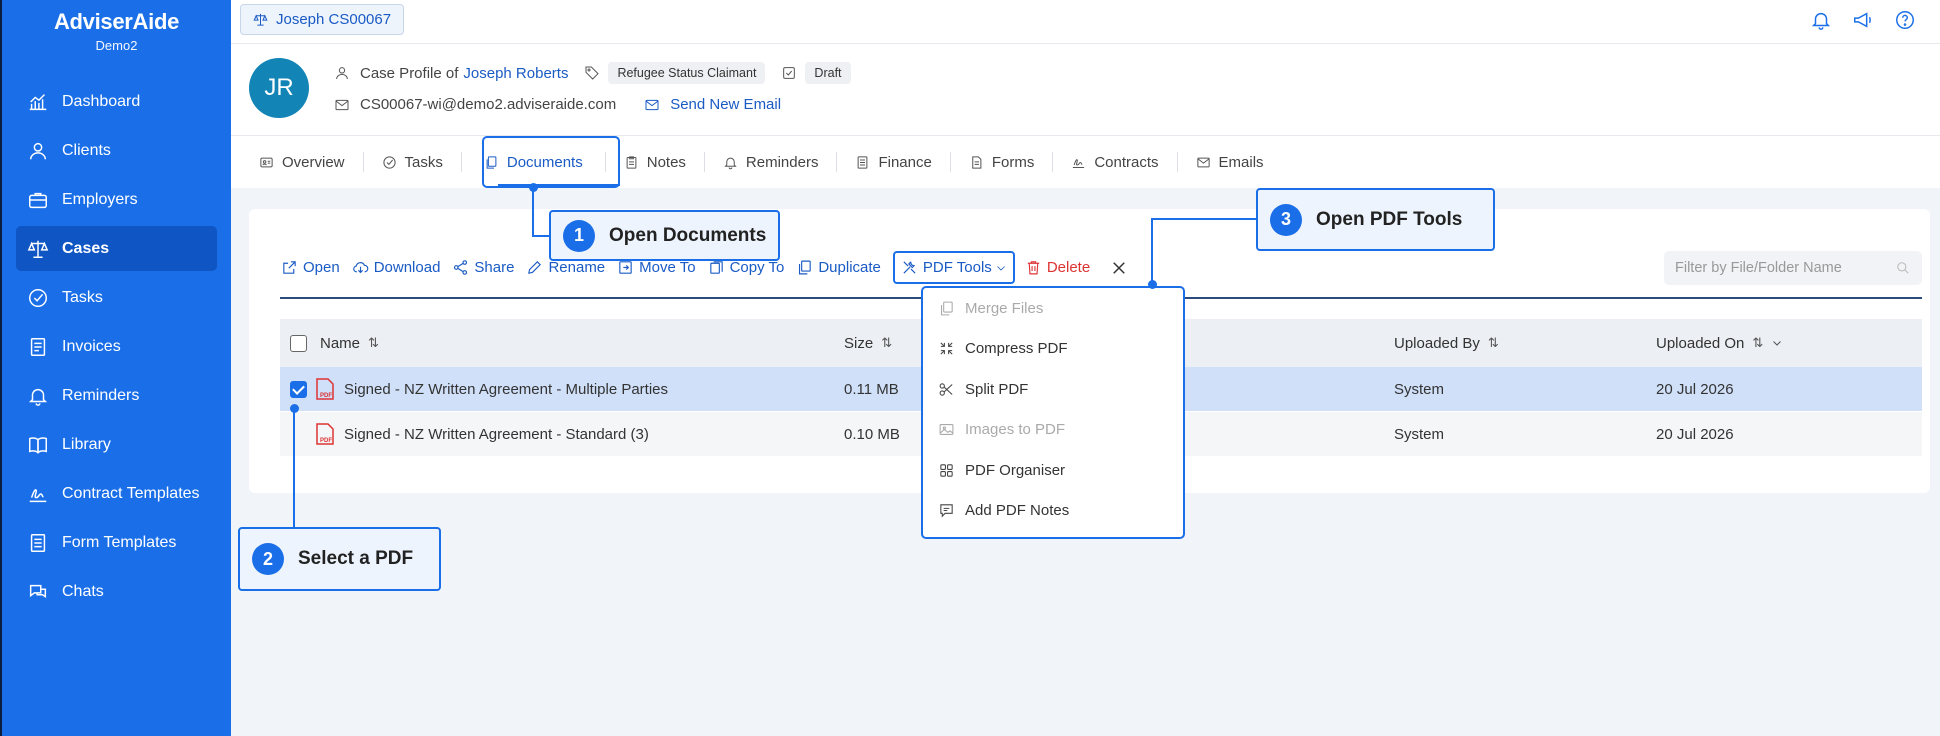 This screenshot has width=1940, height=736. I want to click on tab-contracts: Contracts, so click(1115, 162).